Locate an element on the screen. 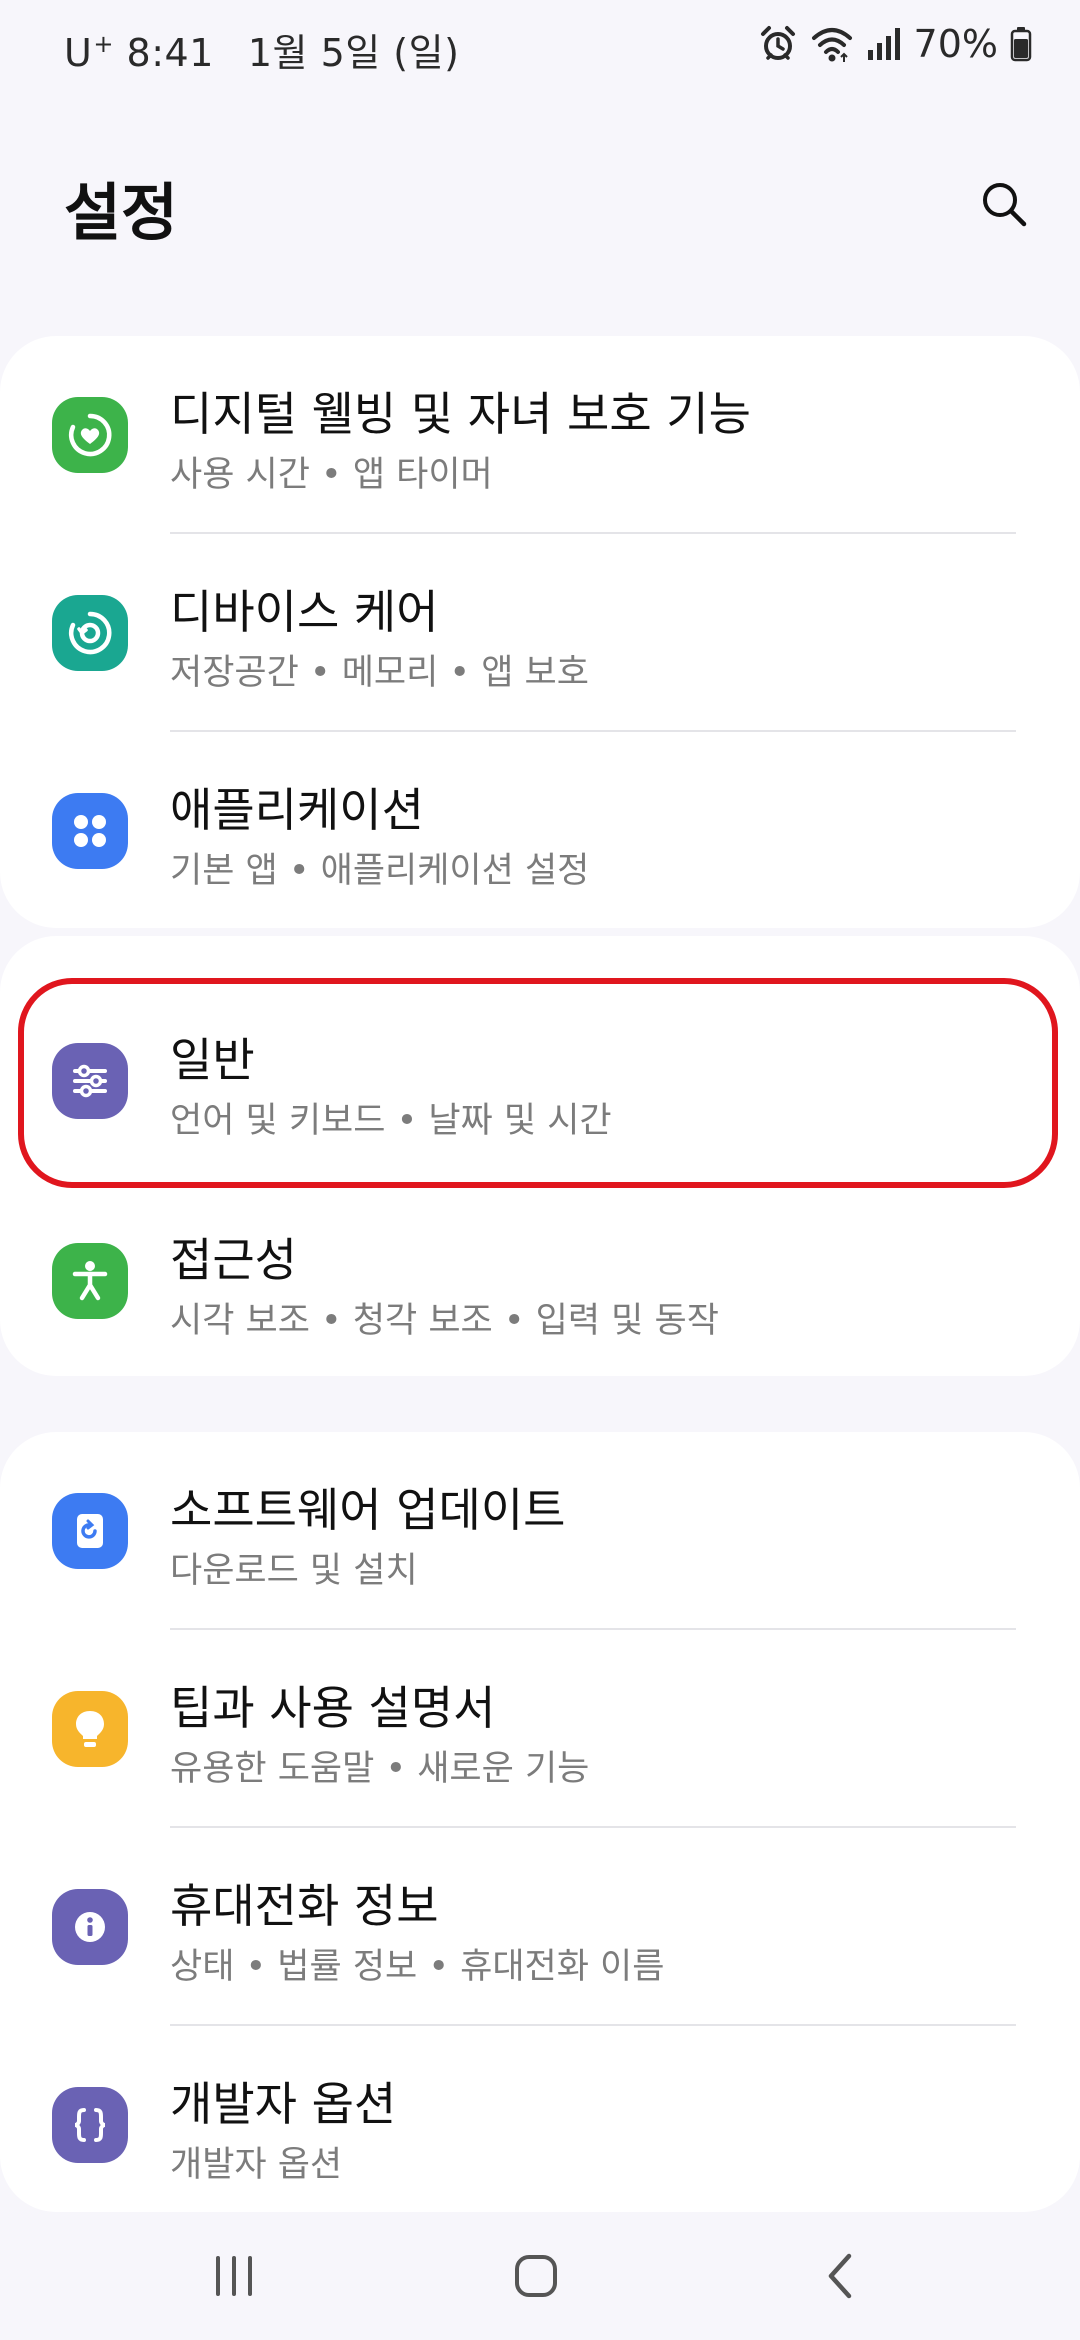 The image size is (1080, 2340). settings-item-phone-info: 휴대전화 정보 상태 • 법률 정보 • 휴대전화 이름 is located at coordinates (540, 1927).